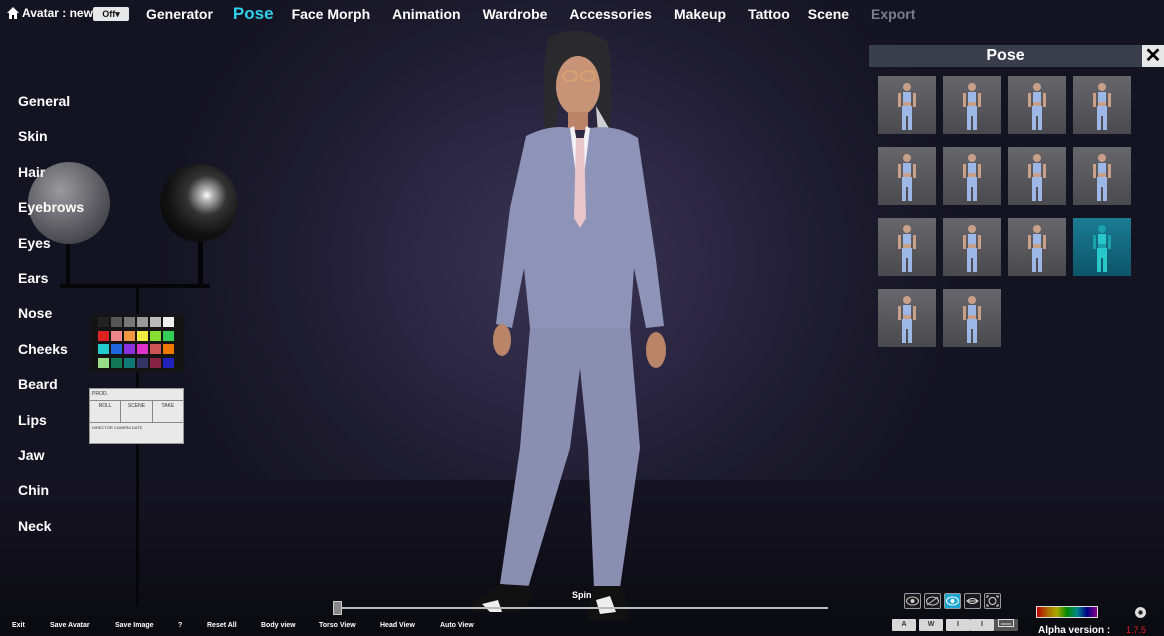 Image resolution: width=1164 pixels, height=636 pixels. I want to click on slate-prod: PROD., so click(136, 395).